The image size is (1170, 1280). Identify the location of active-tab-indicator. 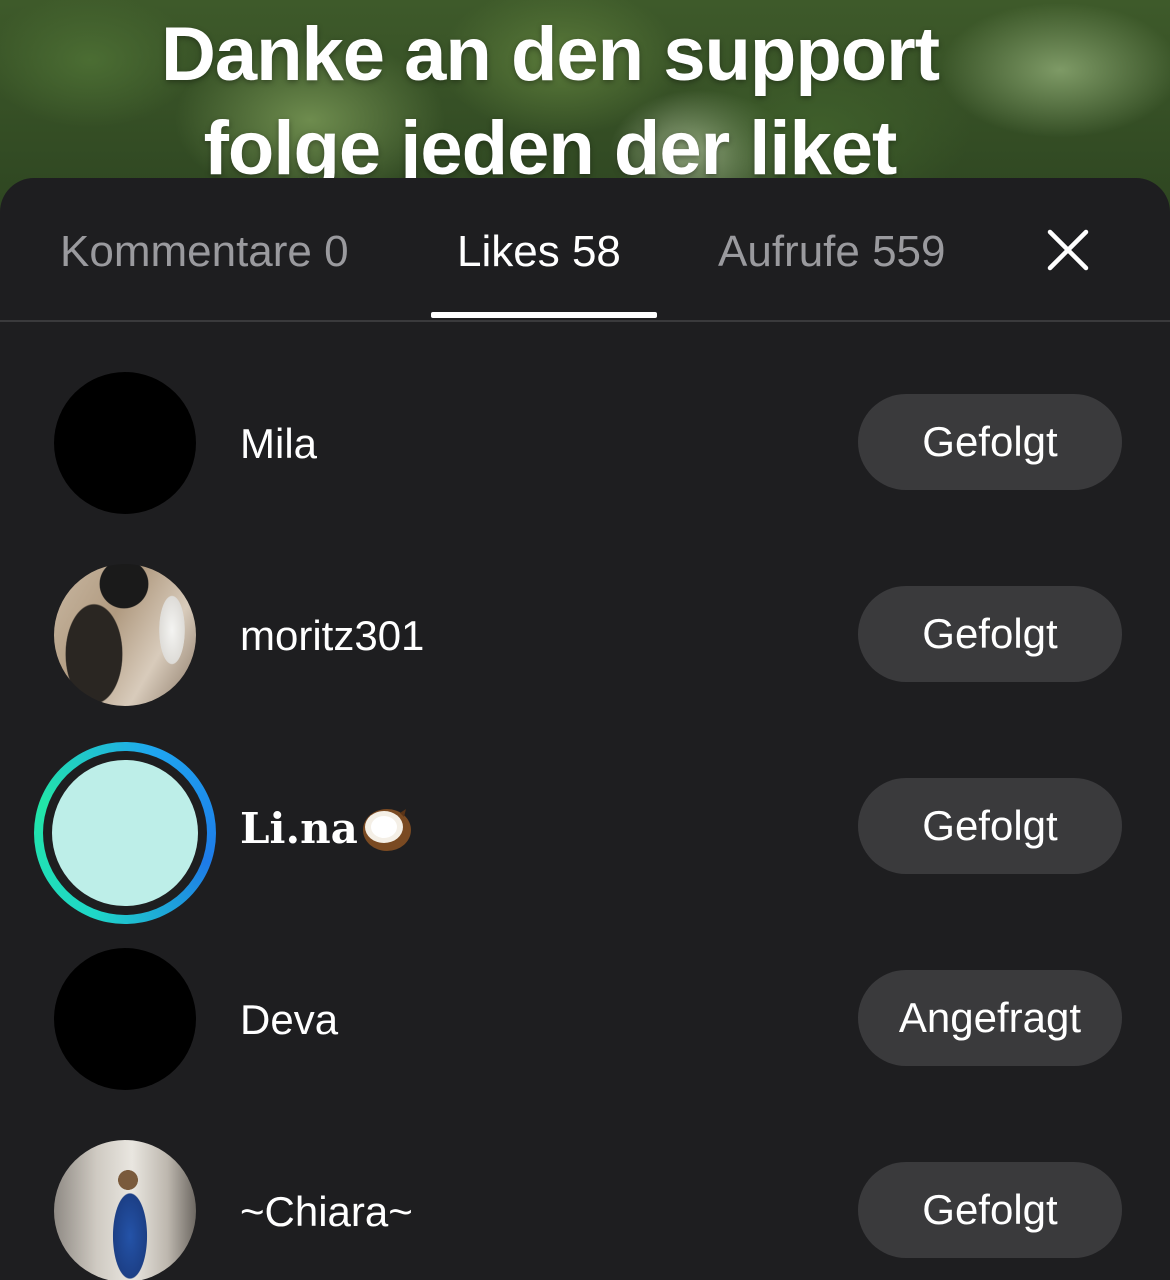
(544, 315).